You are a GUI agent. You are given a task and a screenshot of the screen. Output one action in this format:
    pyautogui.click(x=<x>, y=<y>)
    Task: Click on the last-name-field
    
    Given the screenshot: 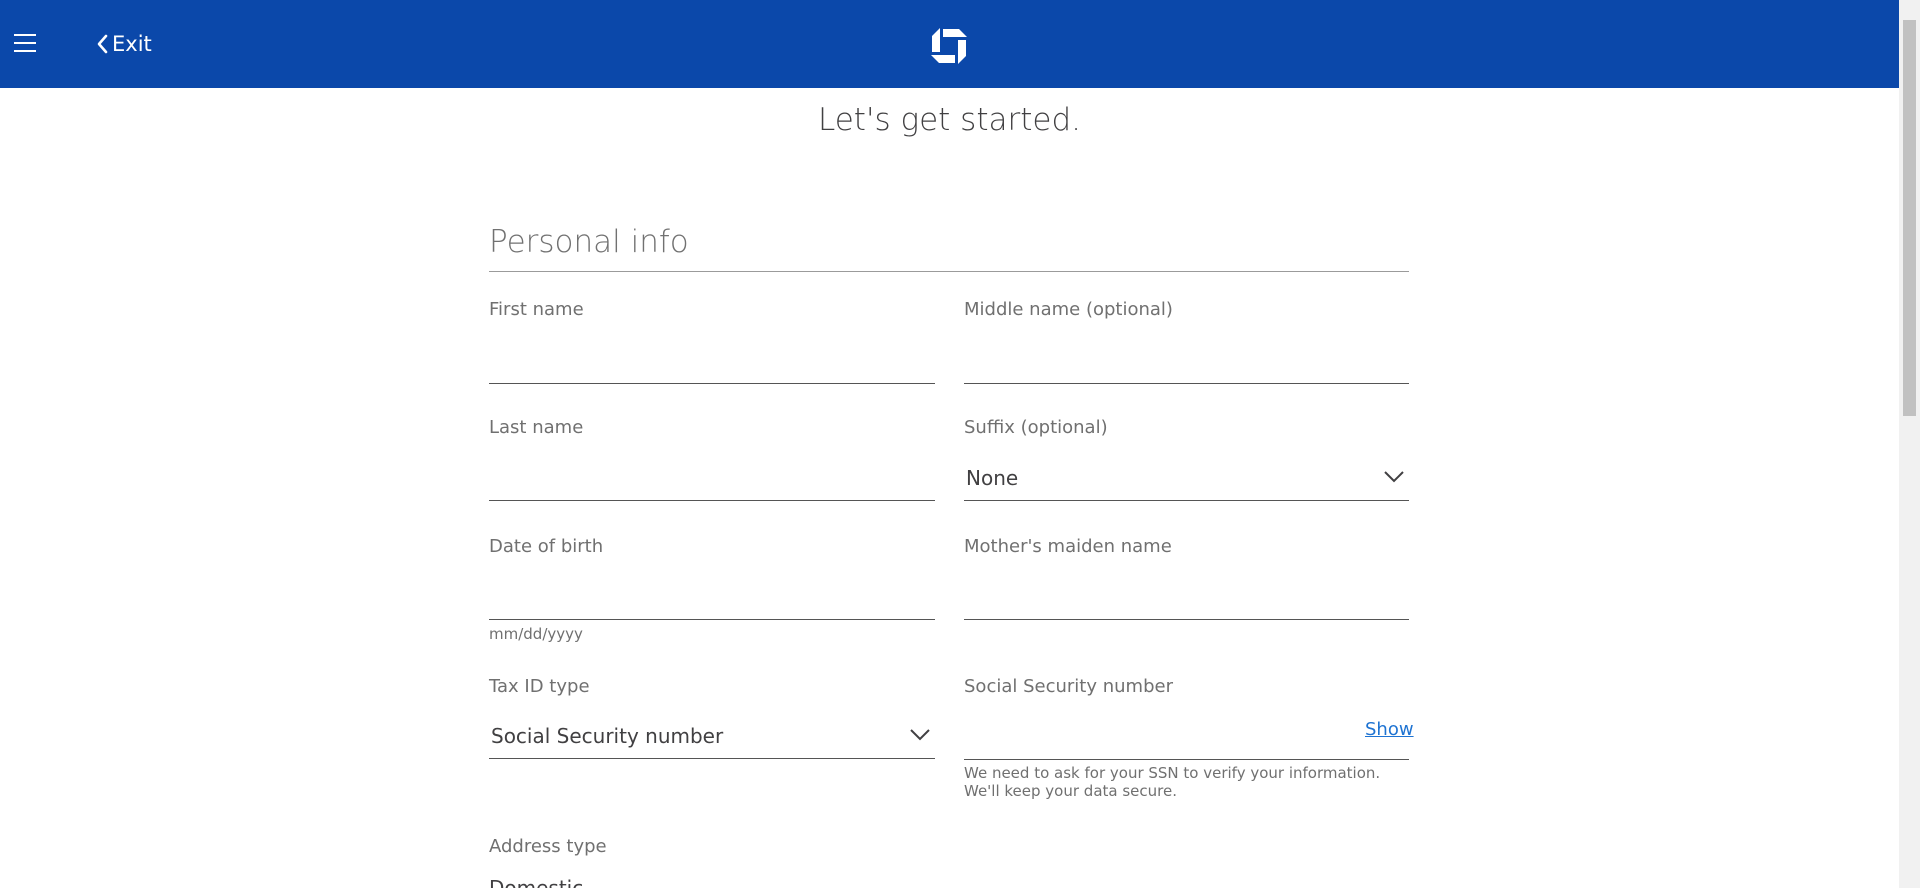 What is the action you would take?
    pyautogui.click(x=712, y=476)
    